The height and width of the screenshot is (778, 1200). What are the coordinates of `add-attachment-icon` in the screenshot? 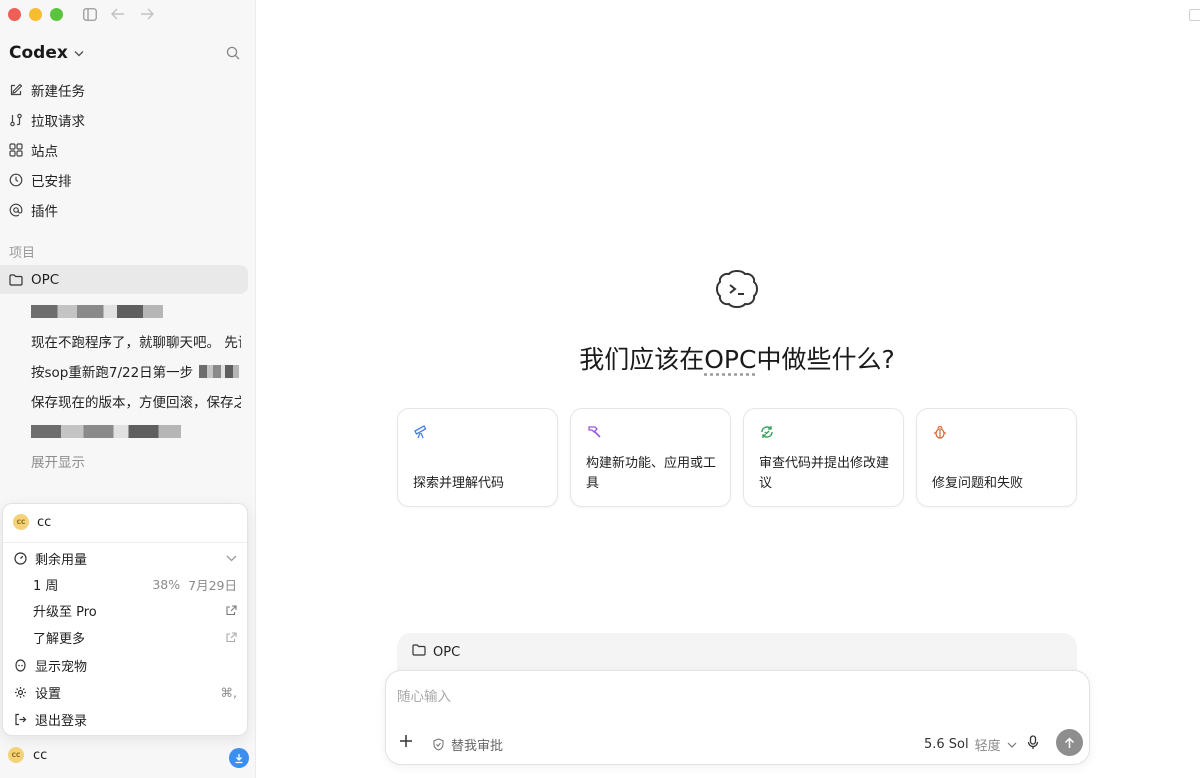 It's located at (406, 742).